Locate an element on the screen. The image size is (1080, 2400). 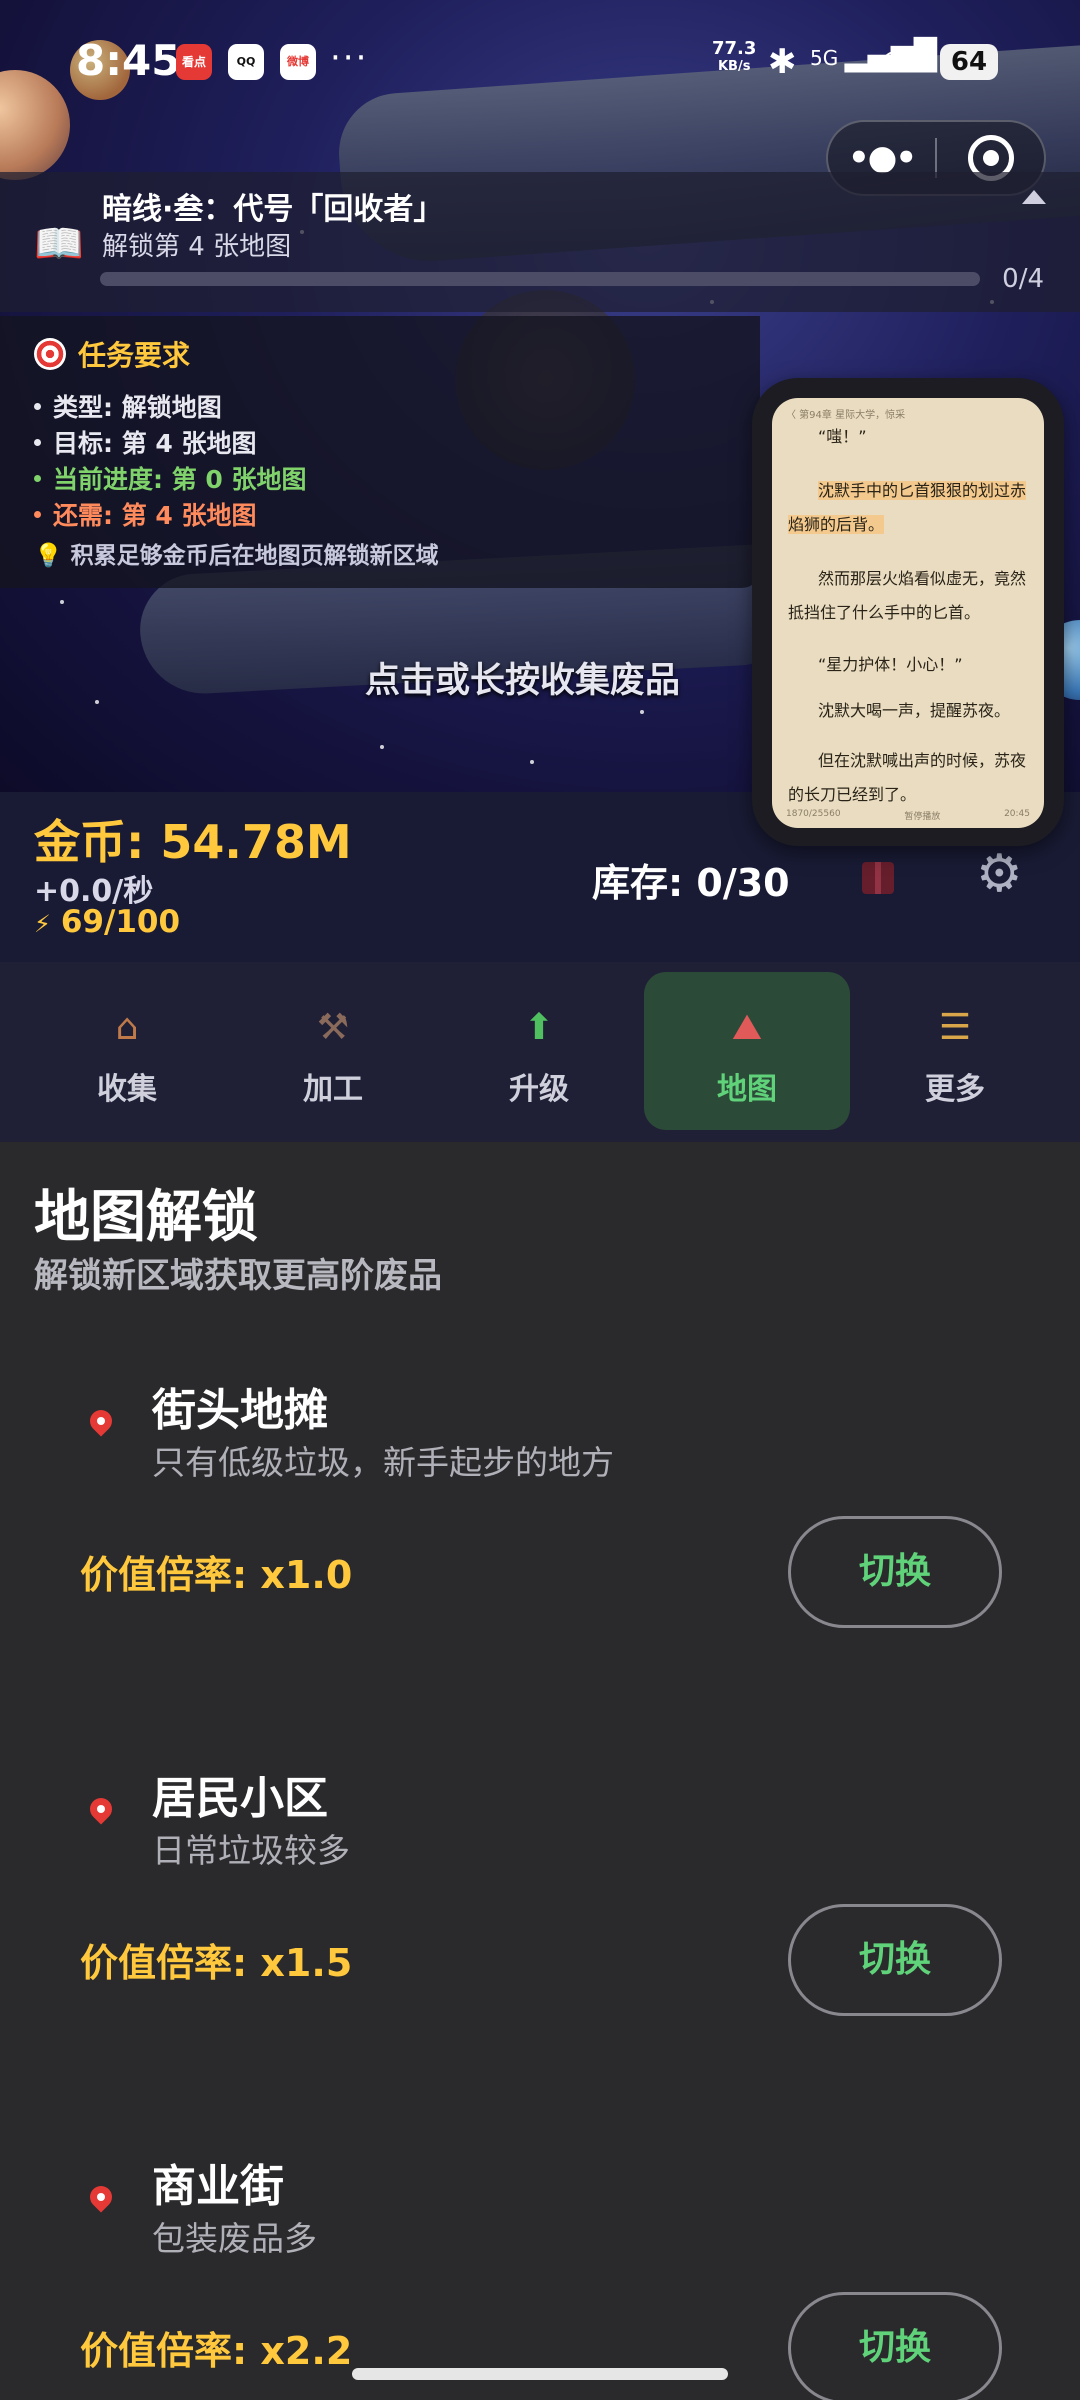
task-line: 目标: 第 4 张地图 is located at coordinates (145, 442).